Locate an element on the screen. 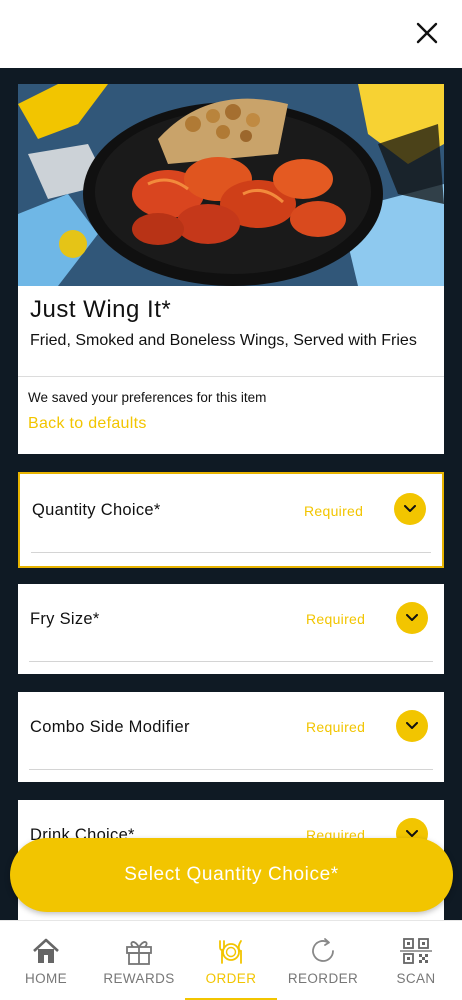 Image resolution: width=462 pixels, height=1000 pixels. nav-item-rewards: REWARDS is located at coordinates (139, 960).